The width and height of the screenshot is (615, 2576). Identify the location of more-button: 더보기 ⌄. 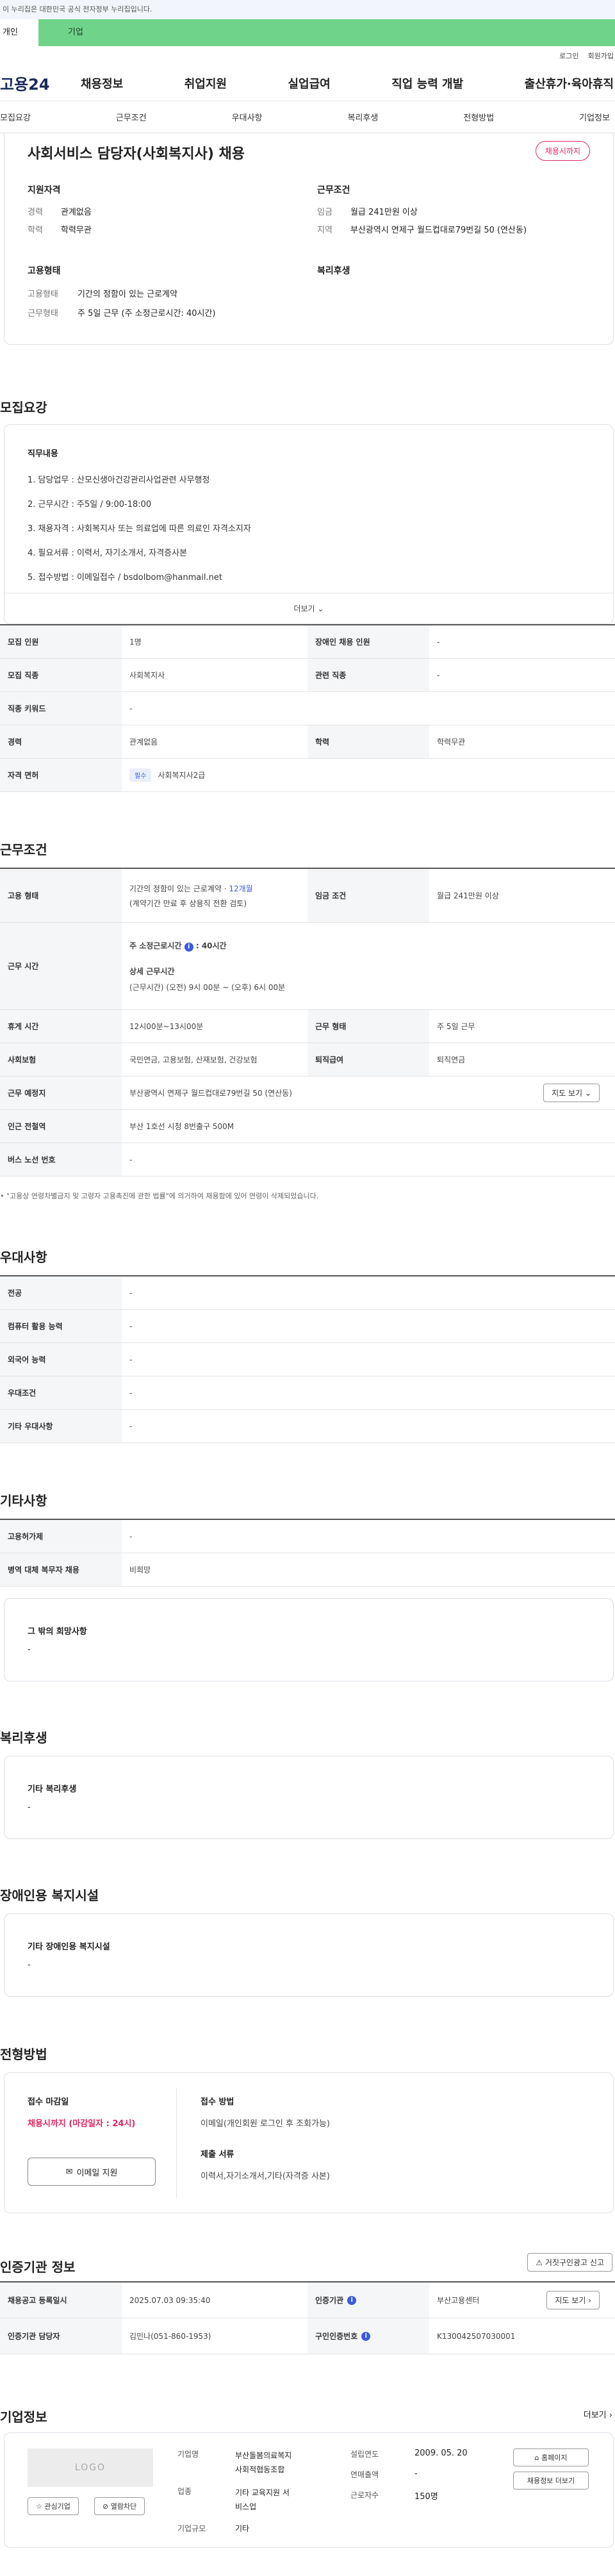
(308, 608).